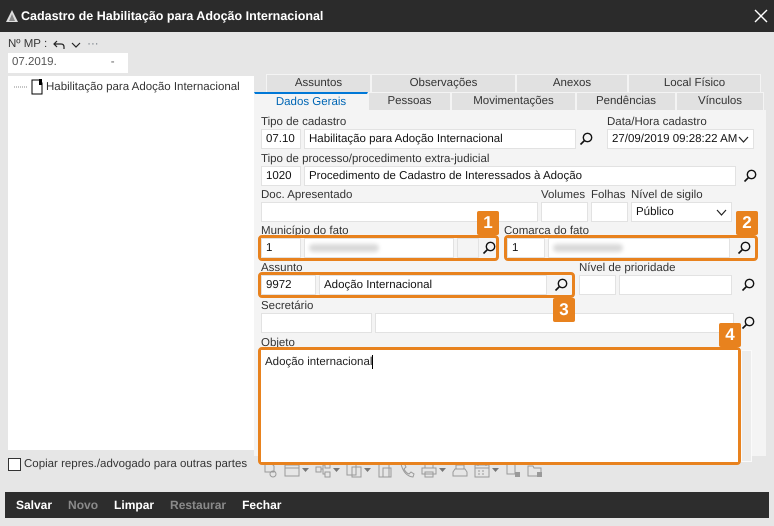 This screenshot has width=774, height=526. Describe the element at coordinates (281, 268) in the screenshot. I see `field-label: Assunto` at that location.